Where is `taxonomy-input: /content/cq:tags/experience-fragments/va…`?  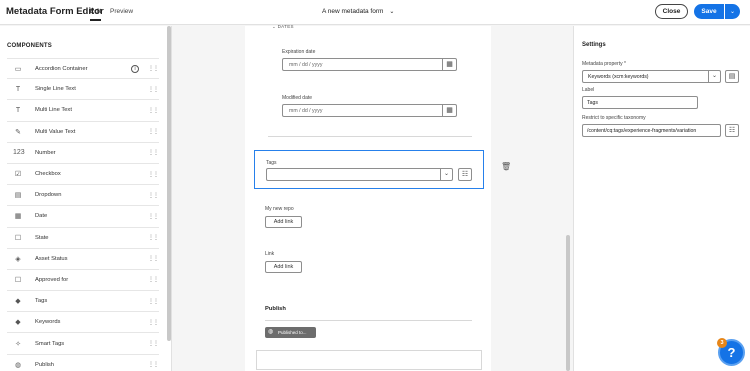
taxonomy-input: /content/cq:tags/experience-fragments/va… is located at coordinates (651, 130).